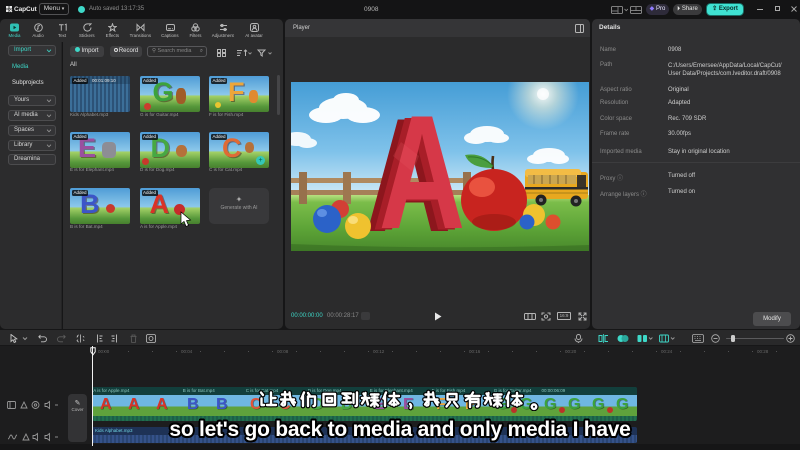 This screenshot has height=450, width=800. What do you see at coordinates (422, 166) in the screenshot?
I see `svg-text: A` at bounding box center [422, 166].